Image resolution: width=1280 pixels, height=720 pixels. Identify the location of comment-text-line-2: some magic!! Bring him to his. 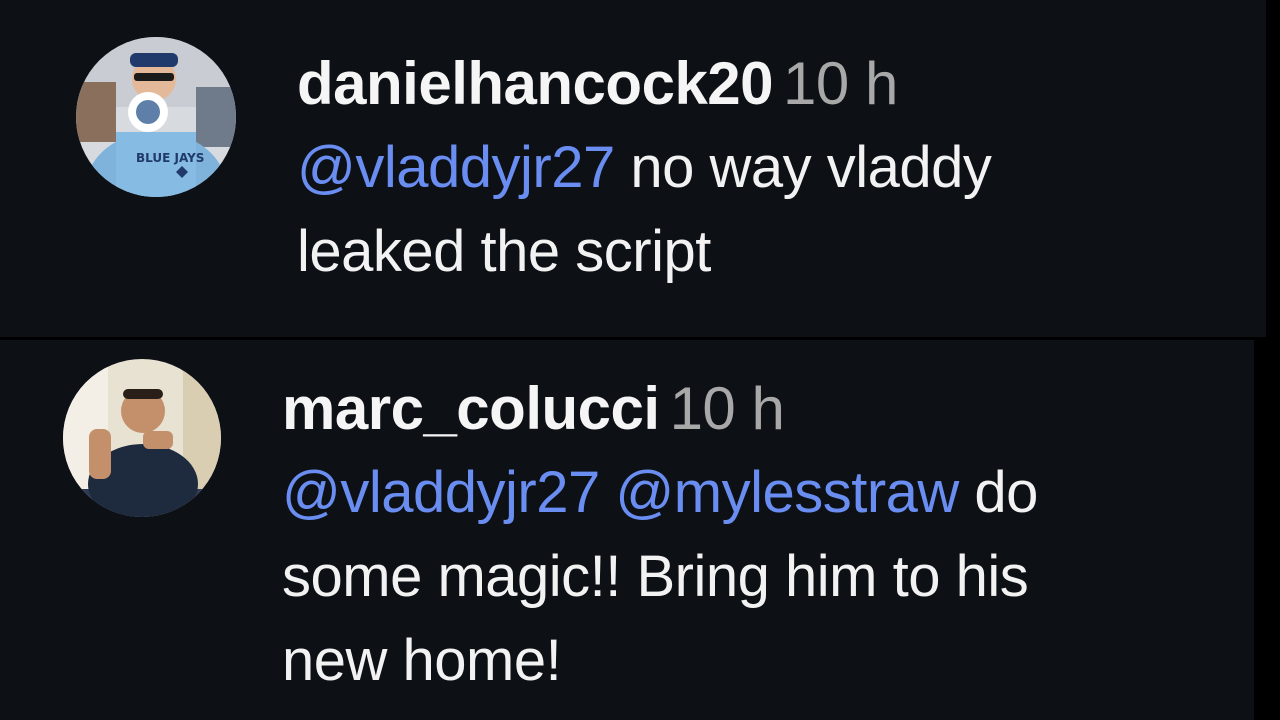
(655, 576).